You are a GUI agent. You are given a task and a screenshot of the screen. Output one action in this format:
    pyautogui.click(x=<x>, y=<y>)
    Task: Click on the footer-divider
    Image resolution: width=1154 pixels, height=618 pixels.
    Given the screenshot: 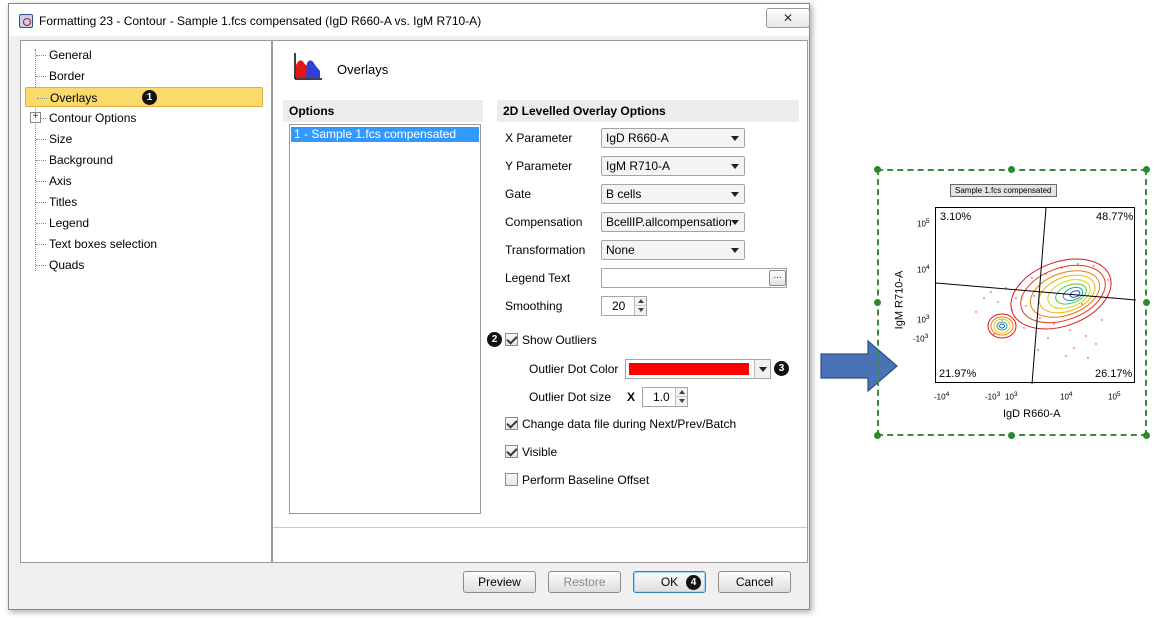 What is the action you would take?
    pyautogui.click(x=540, y=527)
    